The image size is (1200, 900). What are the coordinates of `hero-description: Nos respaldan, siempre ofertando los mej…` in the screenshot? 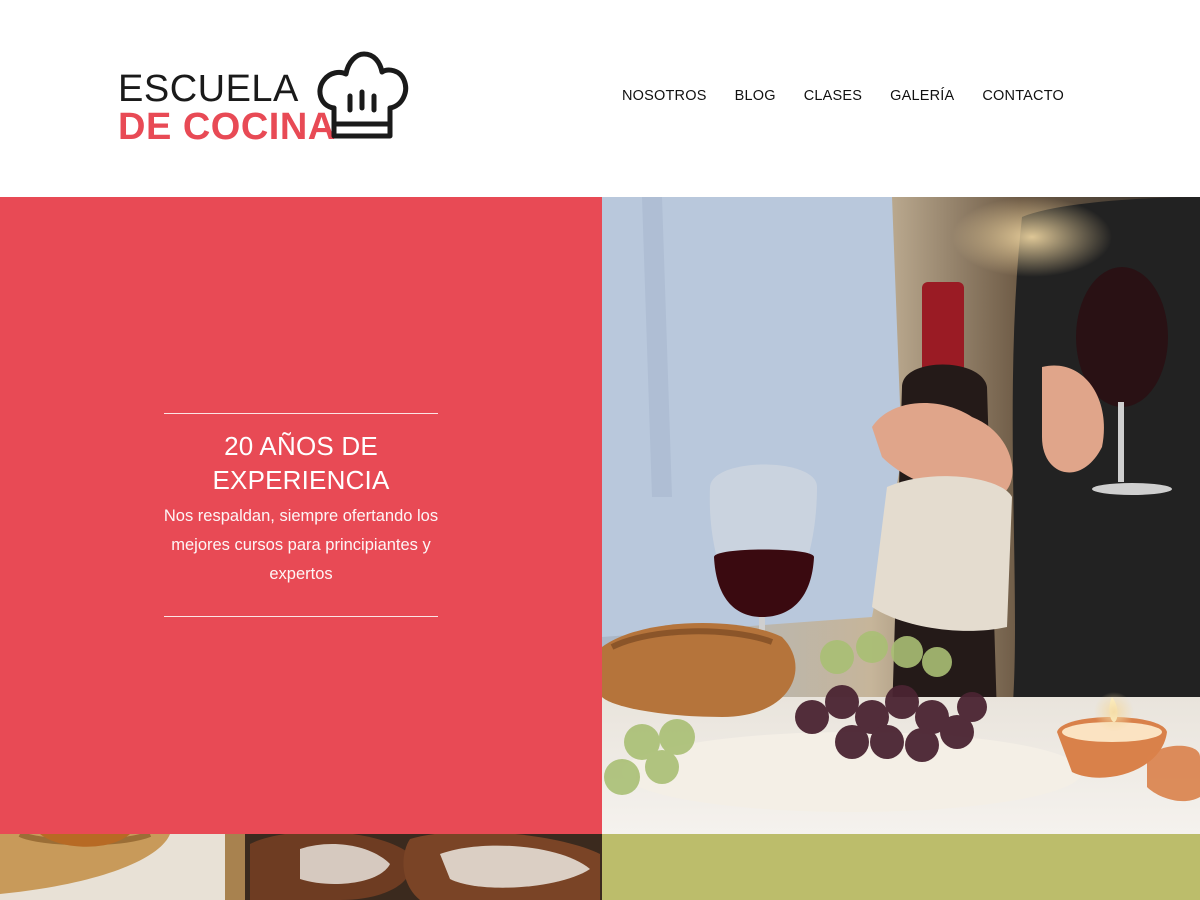 It's located at (301, 545).